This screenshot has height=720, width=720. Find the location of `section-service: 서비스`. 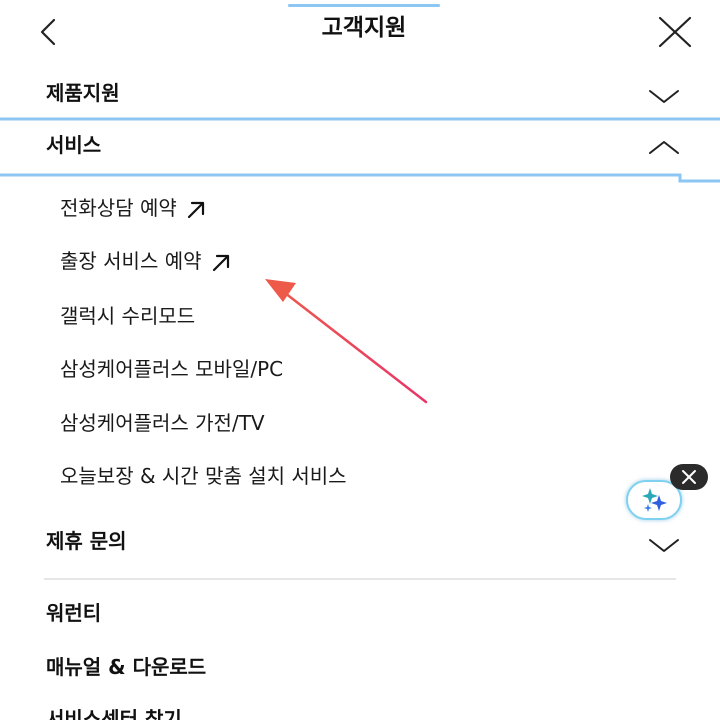

section-service: 서비스 is located at coordinates (360, 147).